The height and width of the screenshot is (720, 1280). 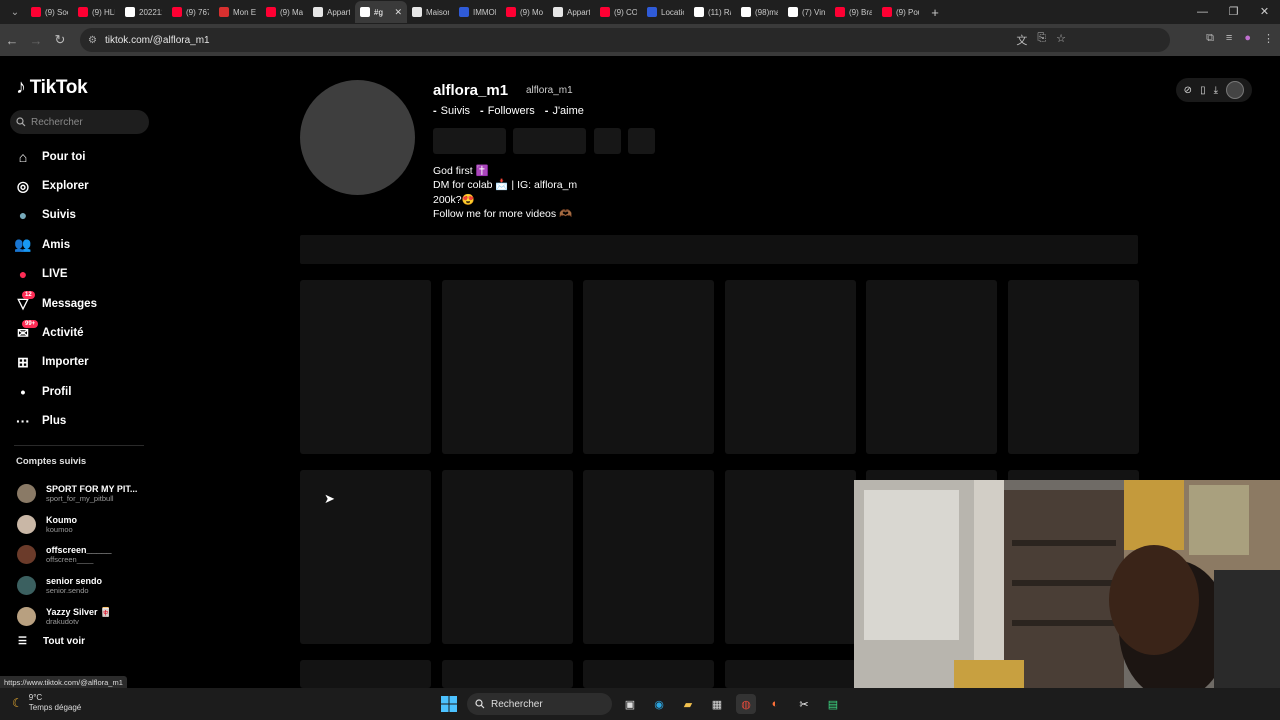 What do you see at coordinates (630, 704) in the screenshot?
I see `task-view-icon: ▣` at bounding box center [630, 704].